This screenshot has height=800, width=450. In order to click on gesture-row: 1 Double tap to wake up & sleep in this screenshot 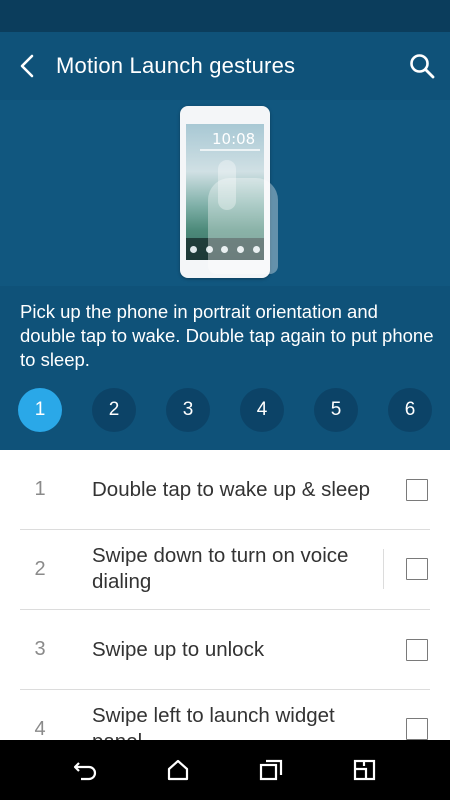, I will do `click(225, 490)`.